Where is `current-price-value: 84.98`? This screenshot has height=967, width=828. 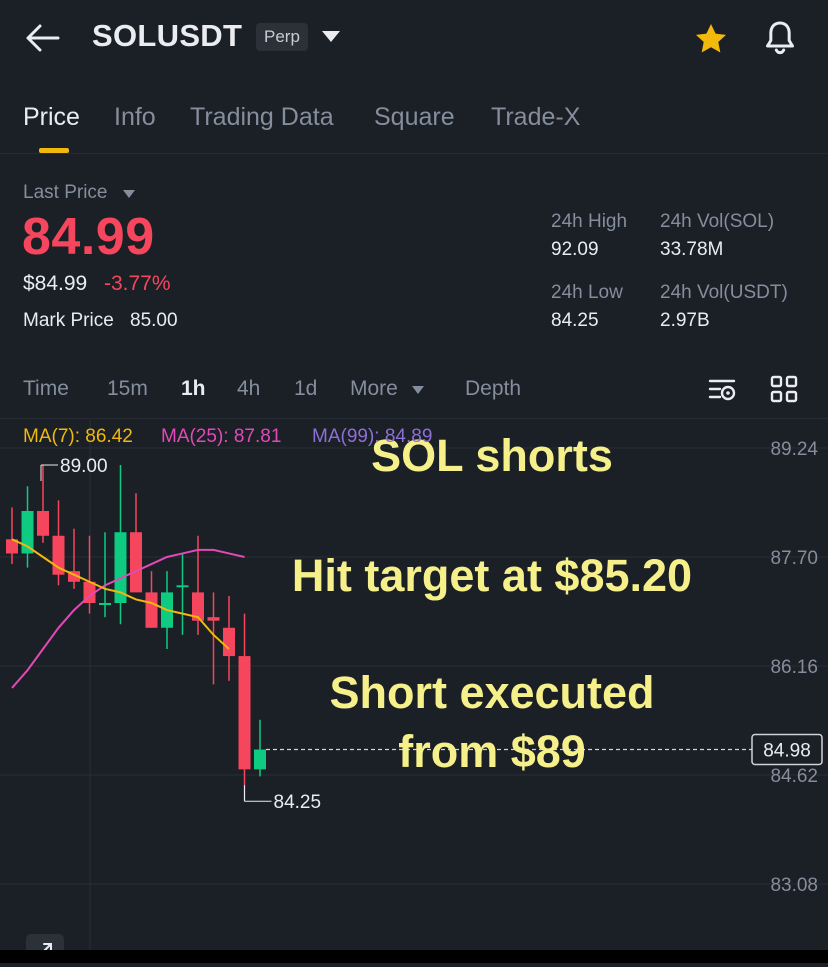 current-price-value: 84.98 is located at coordinates (787, 751).